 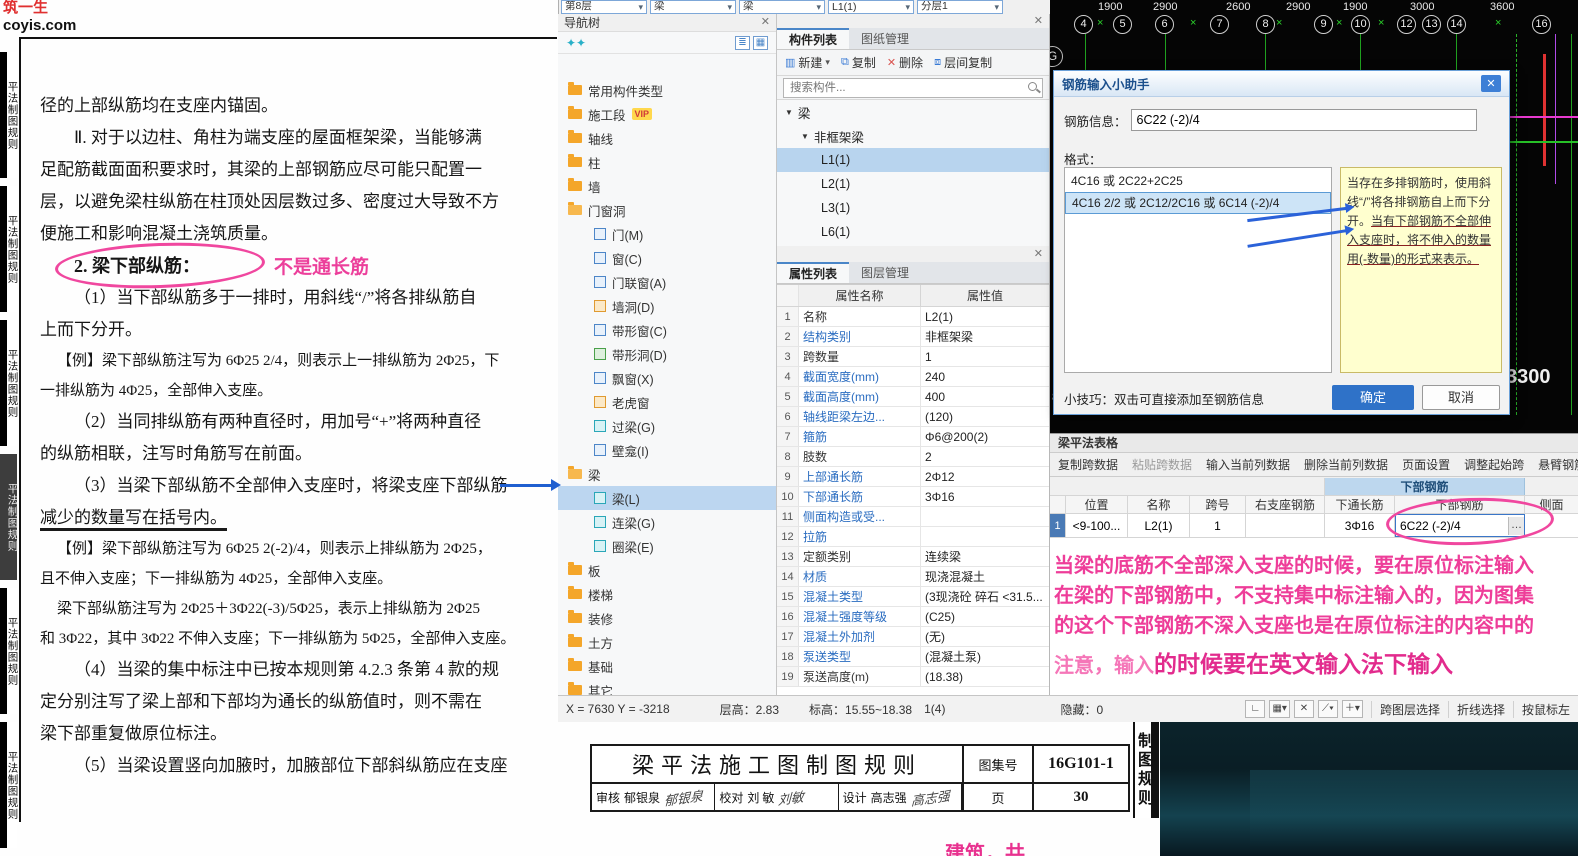 I want to click on toolbar-button: ✕ 删除, so click(x=905, y=62).